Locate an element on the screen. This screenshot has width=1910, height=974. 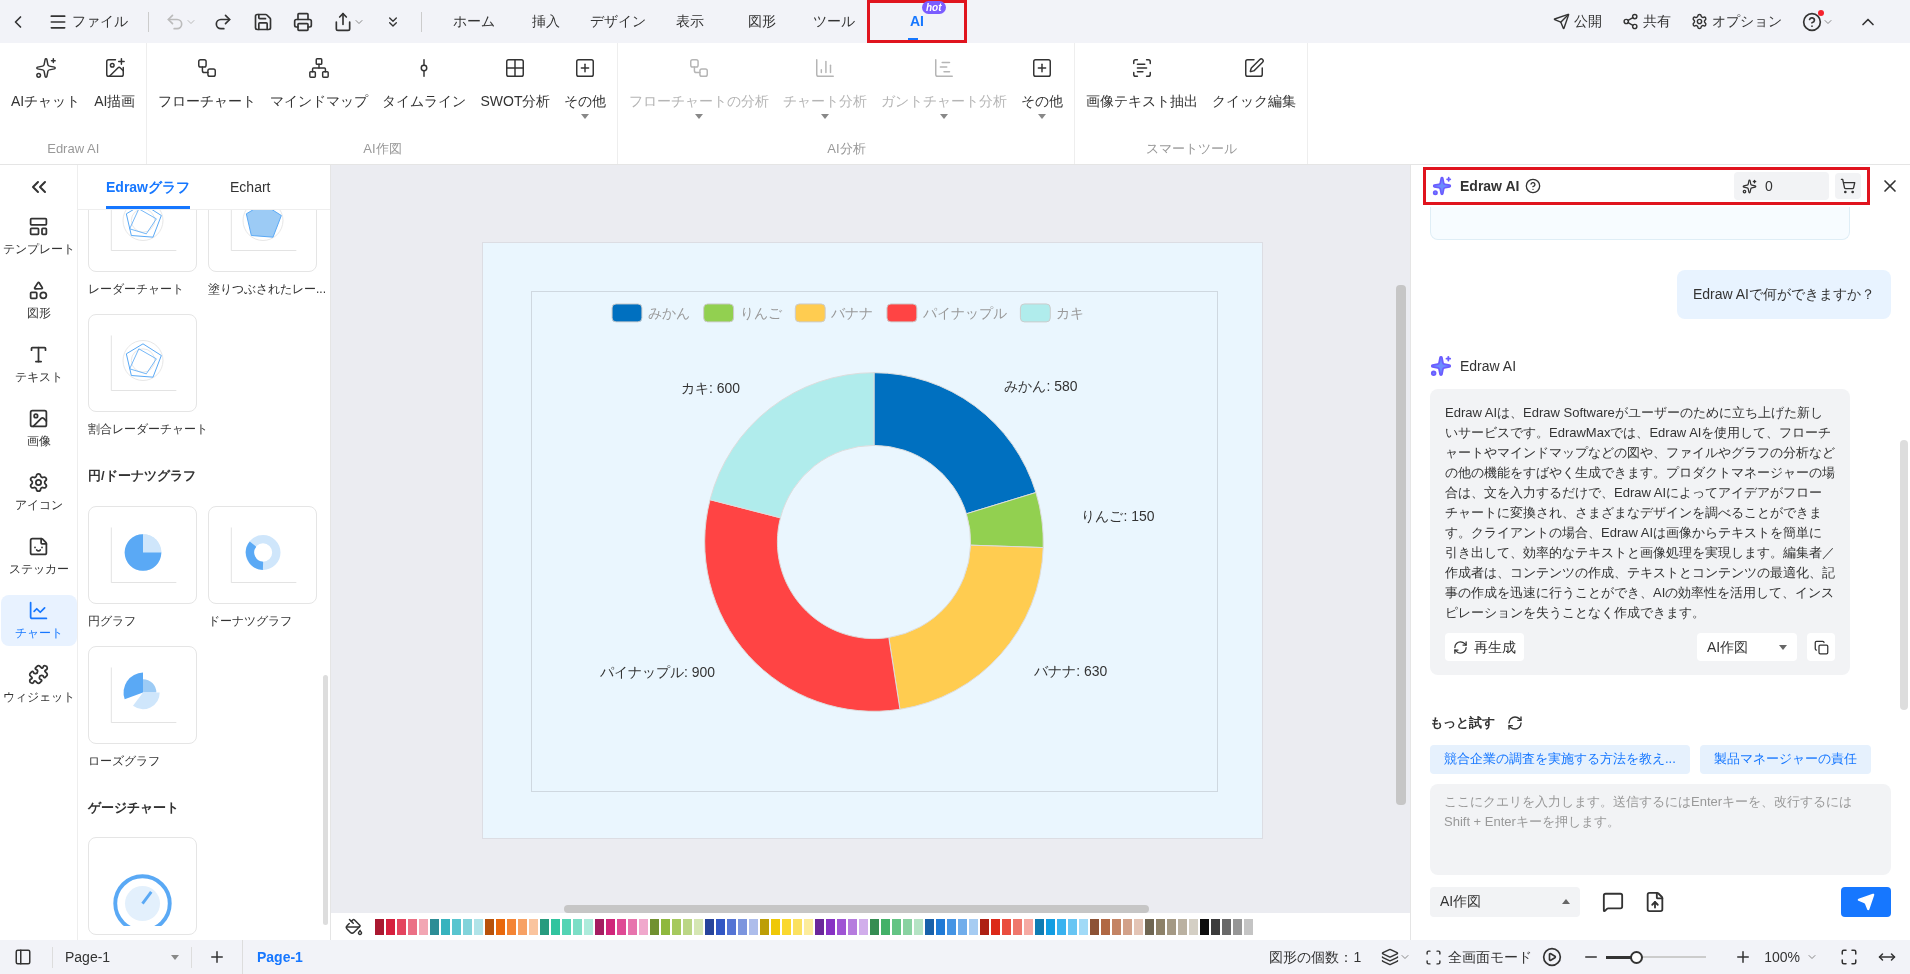
refresh-icon is located at coordinates (1515, 722).